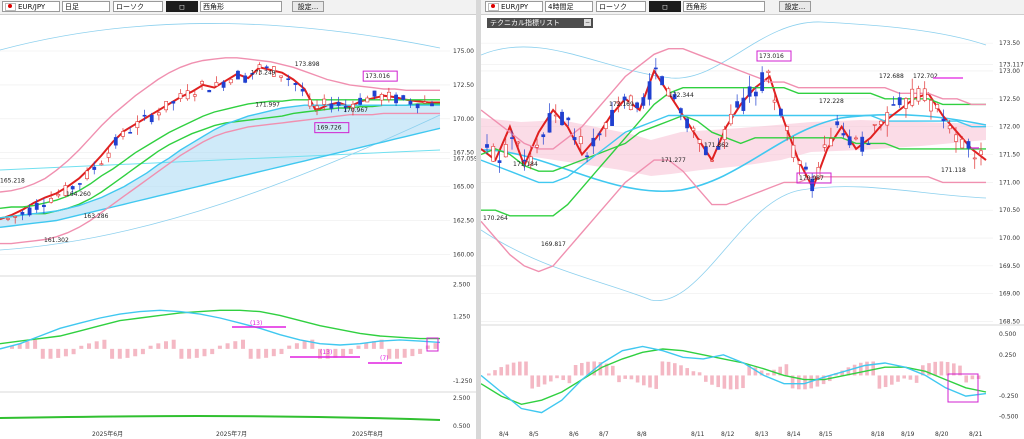  Describe the element at coordinates (107, 434) in the screenshot. I see `daily-x-tick-label: 2025年6月` at that location.